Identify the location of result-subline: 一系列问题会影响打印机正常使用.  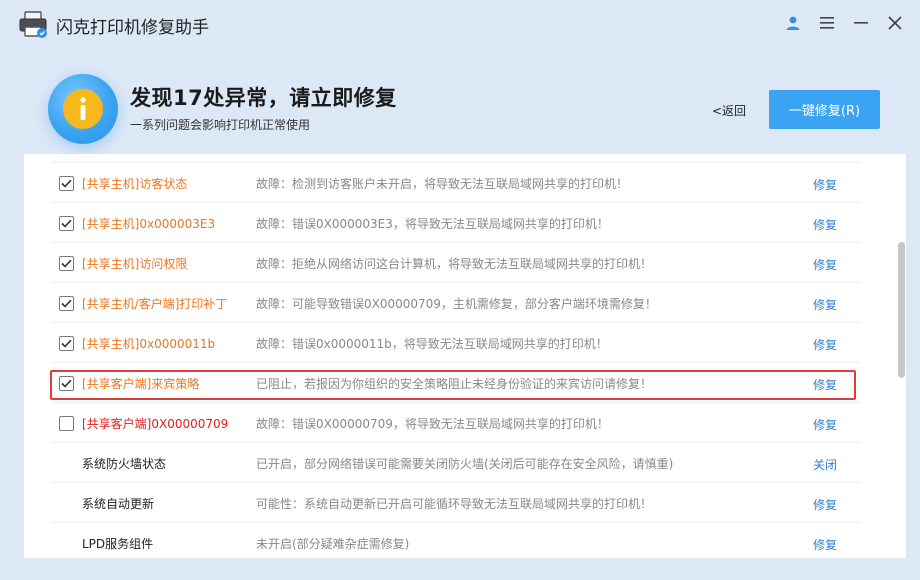
(220, 125).